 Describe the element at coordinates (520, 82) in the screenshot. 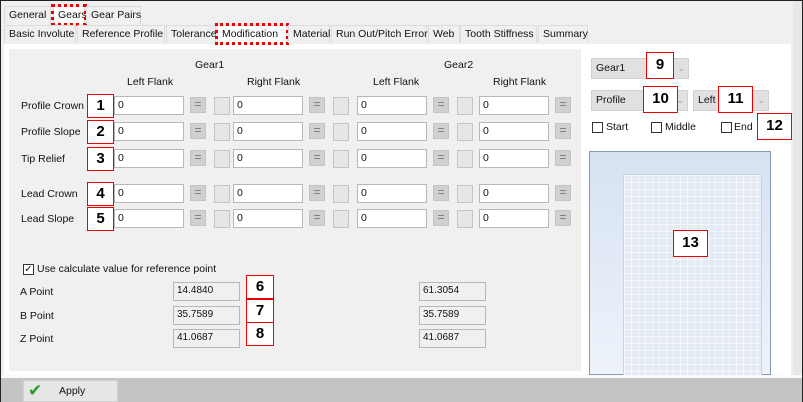

I see `right-flank-header: Right Flank` at that location.